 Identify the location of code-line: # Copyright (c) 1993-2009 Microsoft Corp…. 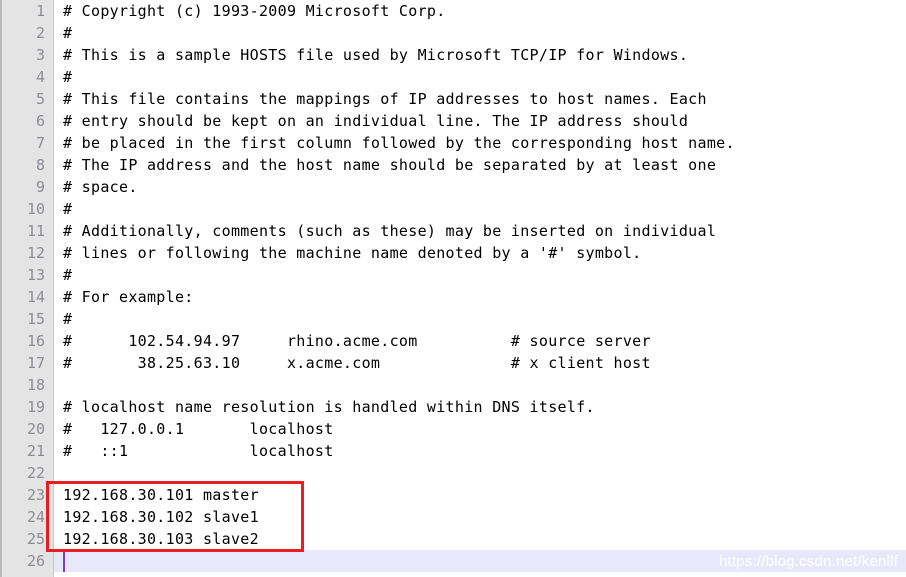
(480, 11).